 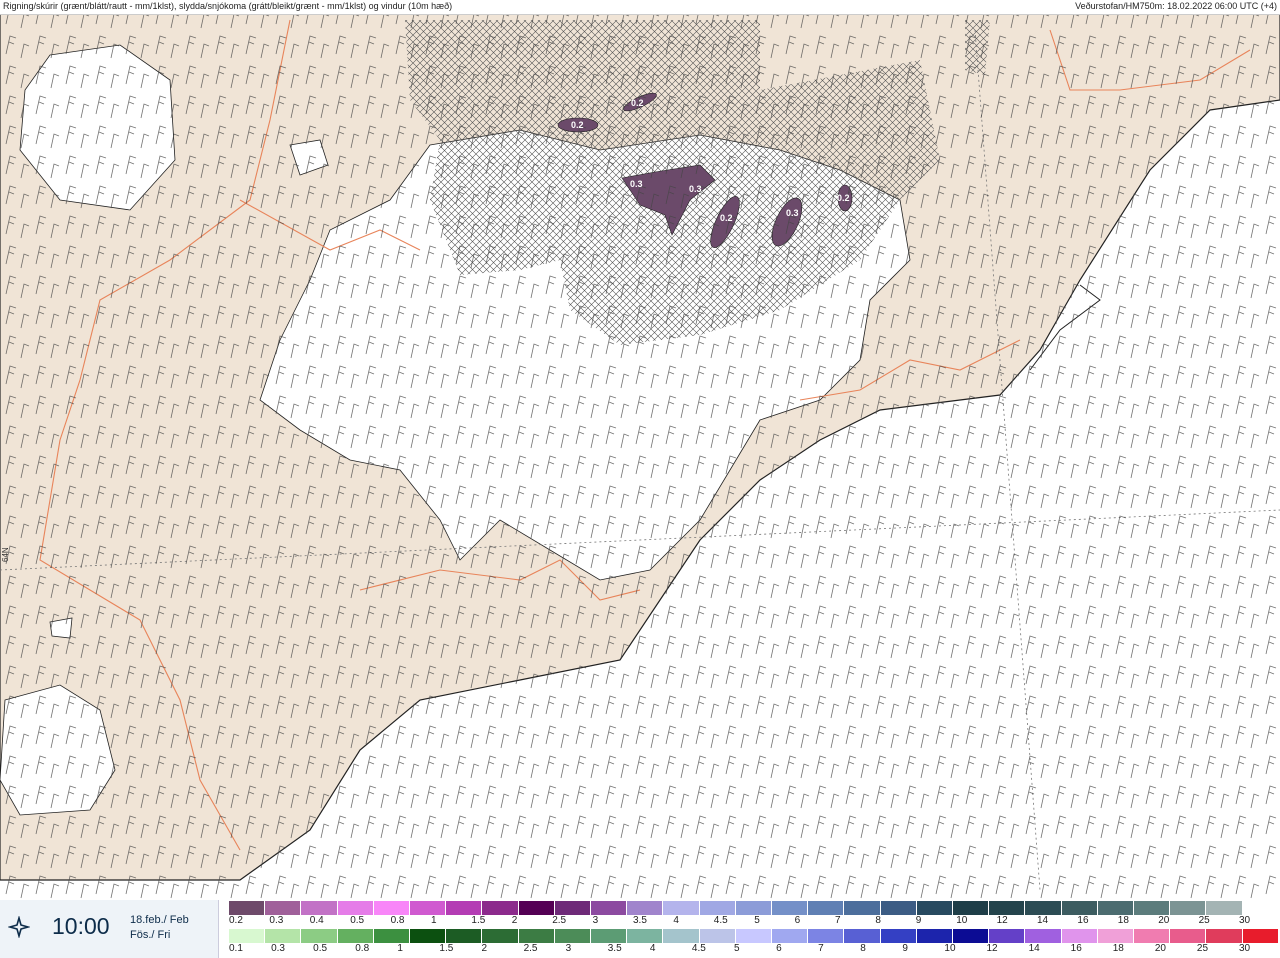 What do you see at coordinates (276, 920) in the screenshot?
I see `snow-scale-label: 0.3` at bounding box center [276, 920].